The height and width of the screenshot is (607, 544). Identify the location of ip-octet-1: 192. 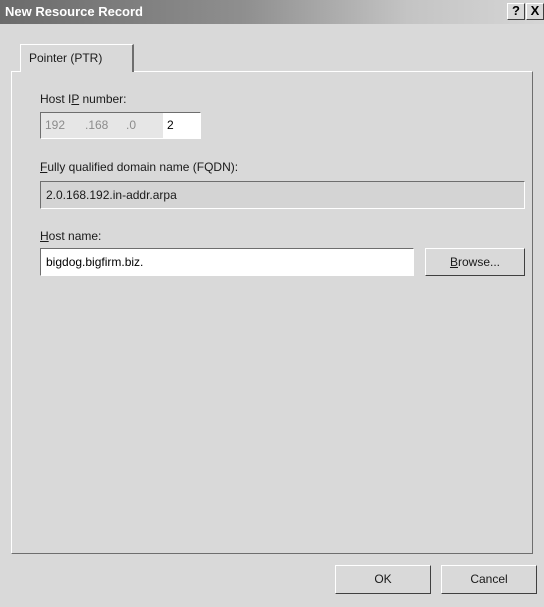
(55, 125).